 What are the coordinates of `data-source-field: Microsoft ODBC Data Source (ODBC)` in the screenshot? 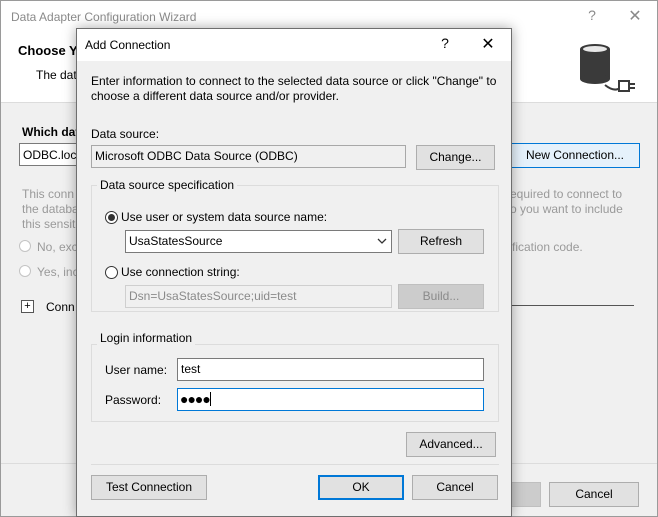 It's located at (248, 156).